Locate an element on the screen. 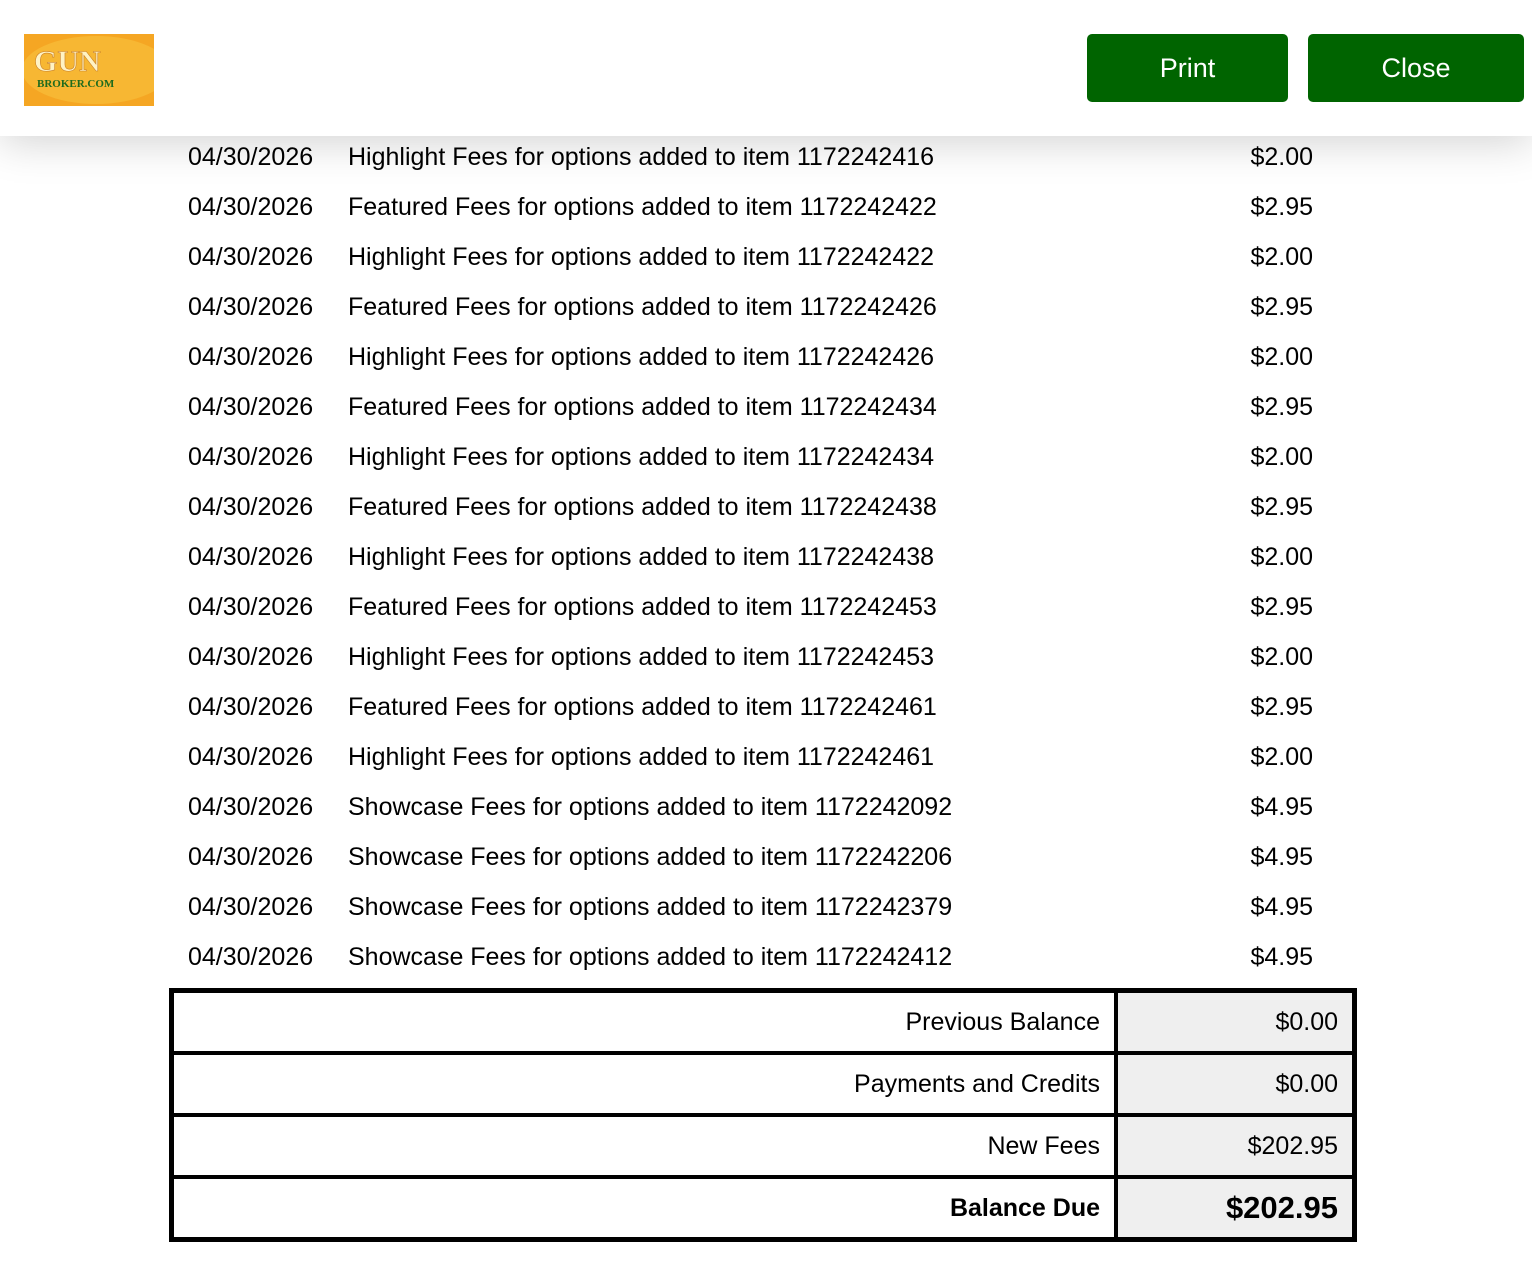 This screenshot has height=1282, width=1532. balance-due-row: Balance Due $202.95 is located at coordinates (763, 1208).